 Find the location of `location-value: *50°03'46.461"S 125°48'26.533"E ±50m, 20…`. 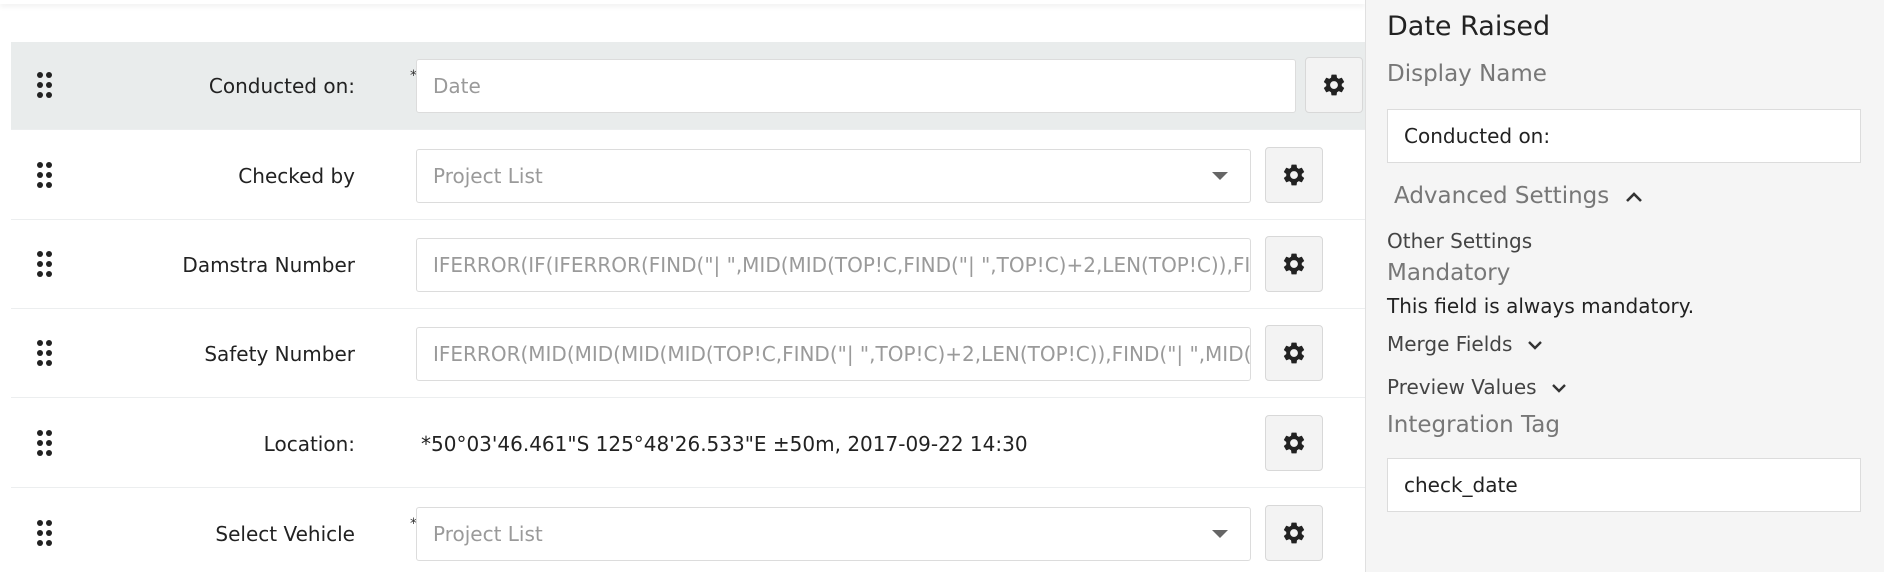

location-value: *50°03'46.461"S 125°48'26.533"E ±50m, 20… is located at coordinates (724, 444).